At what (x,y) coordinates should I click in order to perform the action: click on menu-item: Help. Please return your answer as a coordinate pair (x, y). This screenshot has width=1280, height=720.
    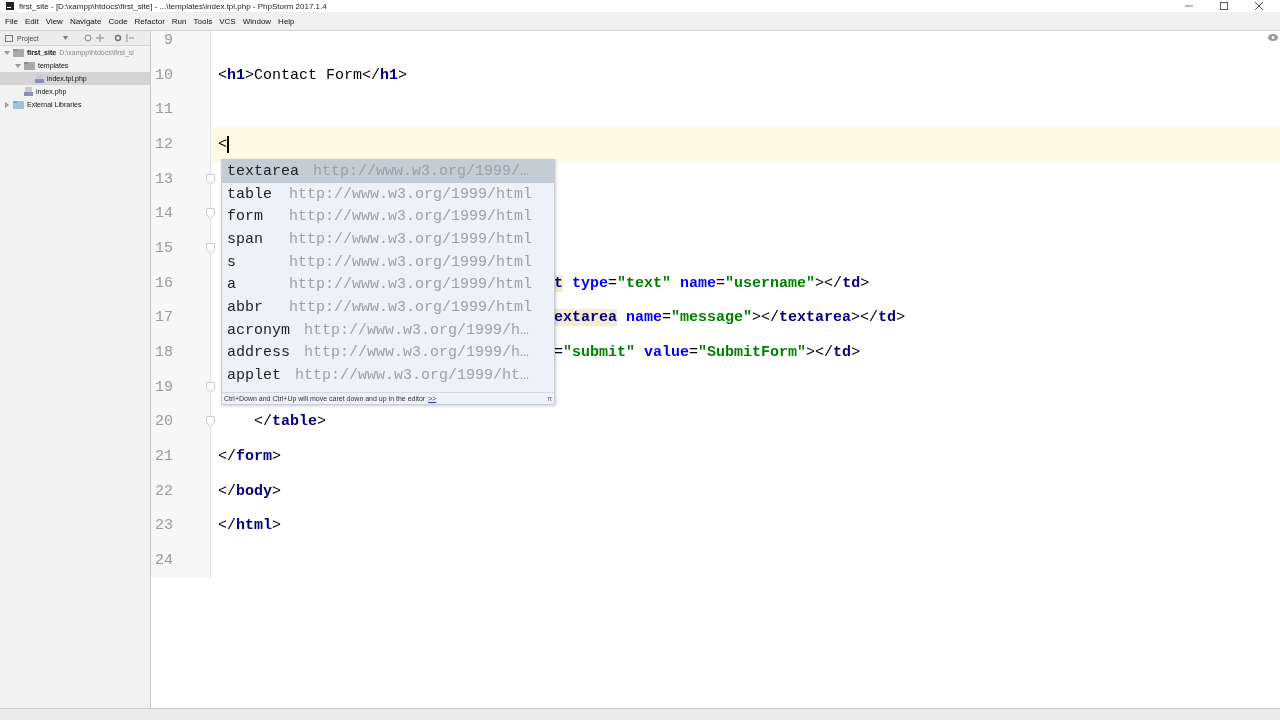
    Looking at the image, I should click on (286, 21).